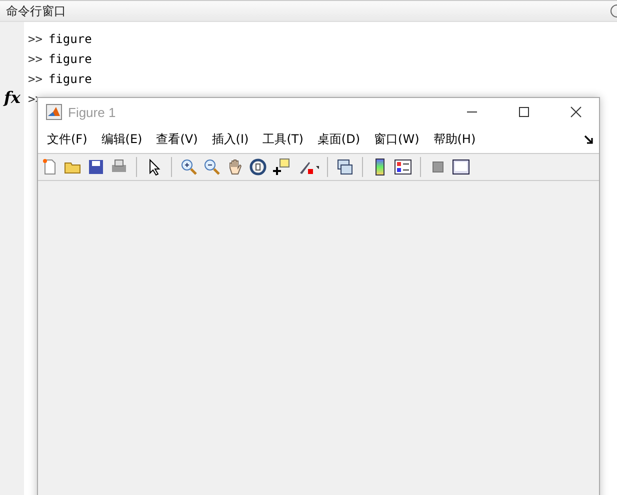  What do you see at coordinates (69, 139) in the screenshot?
I see `menu-item: 文件(F)` at bounding box center [69, 139].